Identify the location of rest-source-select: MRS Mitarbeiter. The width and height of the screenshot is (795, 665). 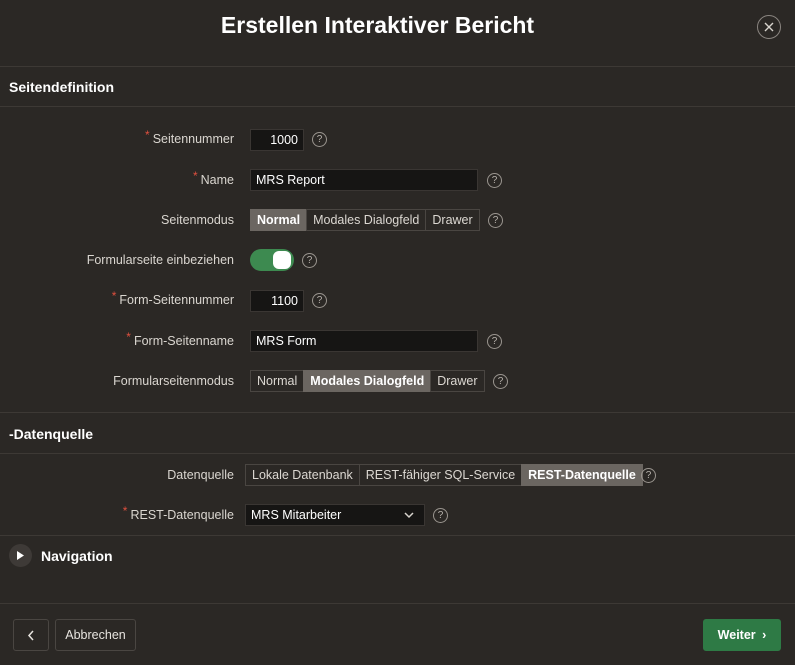
(335, 515).